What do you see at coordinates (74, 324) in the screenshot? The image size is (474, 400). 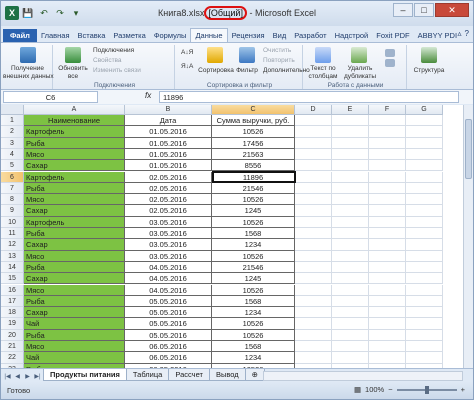 I see `table-cell: Чай` at bounding box center [74, 324].